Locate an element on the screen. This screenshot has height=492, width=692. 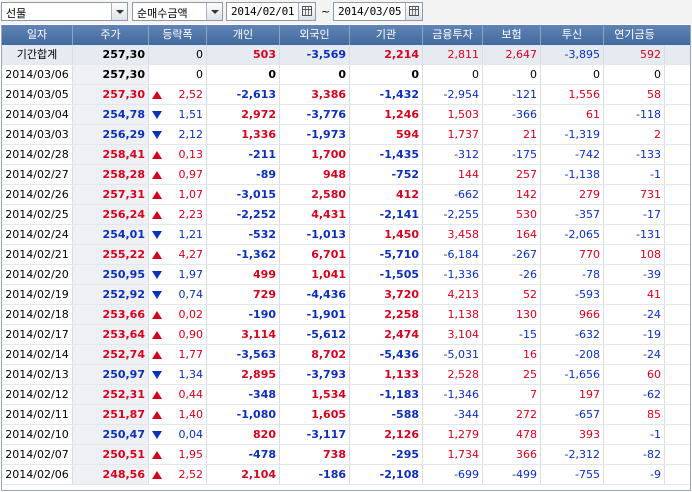
row-value: -312 is located at coordinates (453, 154).